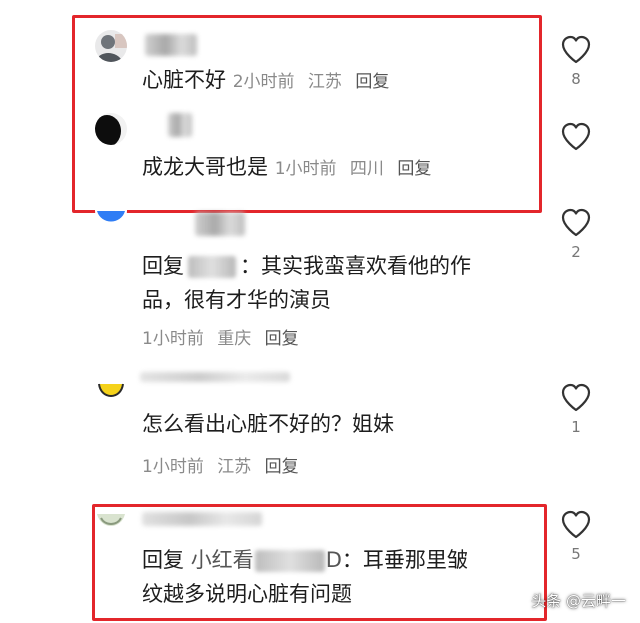 This screenshot has width=640, height=623. I want to click on highlight-box-bottom, so click(319, 562).